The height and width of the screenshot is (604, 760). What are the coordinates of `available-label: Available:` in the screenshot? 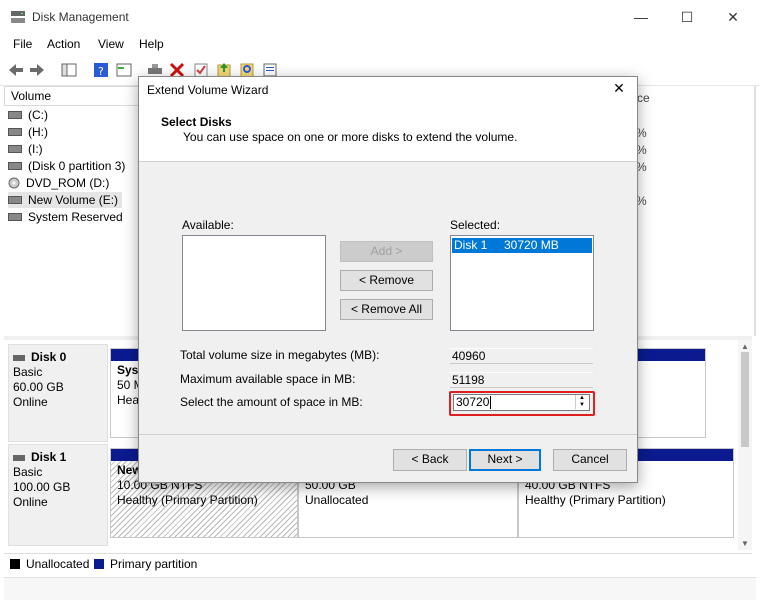 It's located at (208, 225).